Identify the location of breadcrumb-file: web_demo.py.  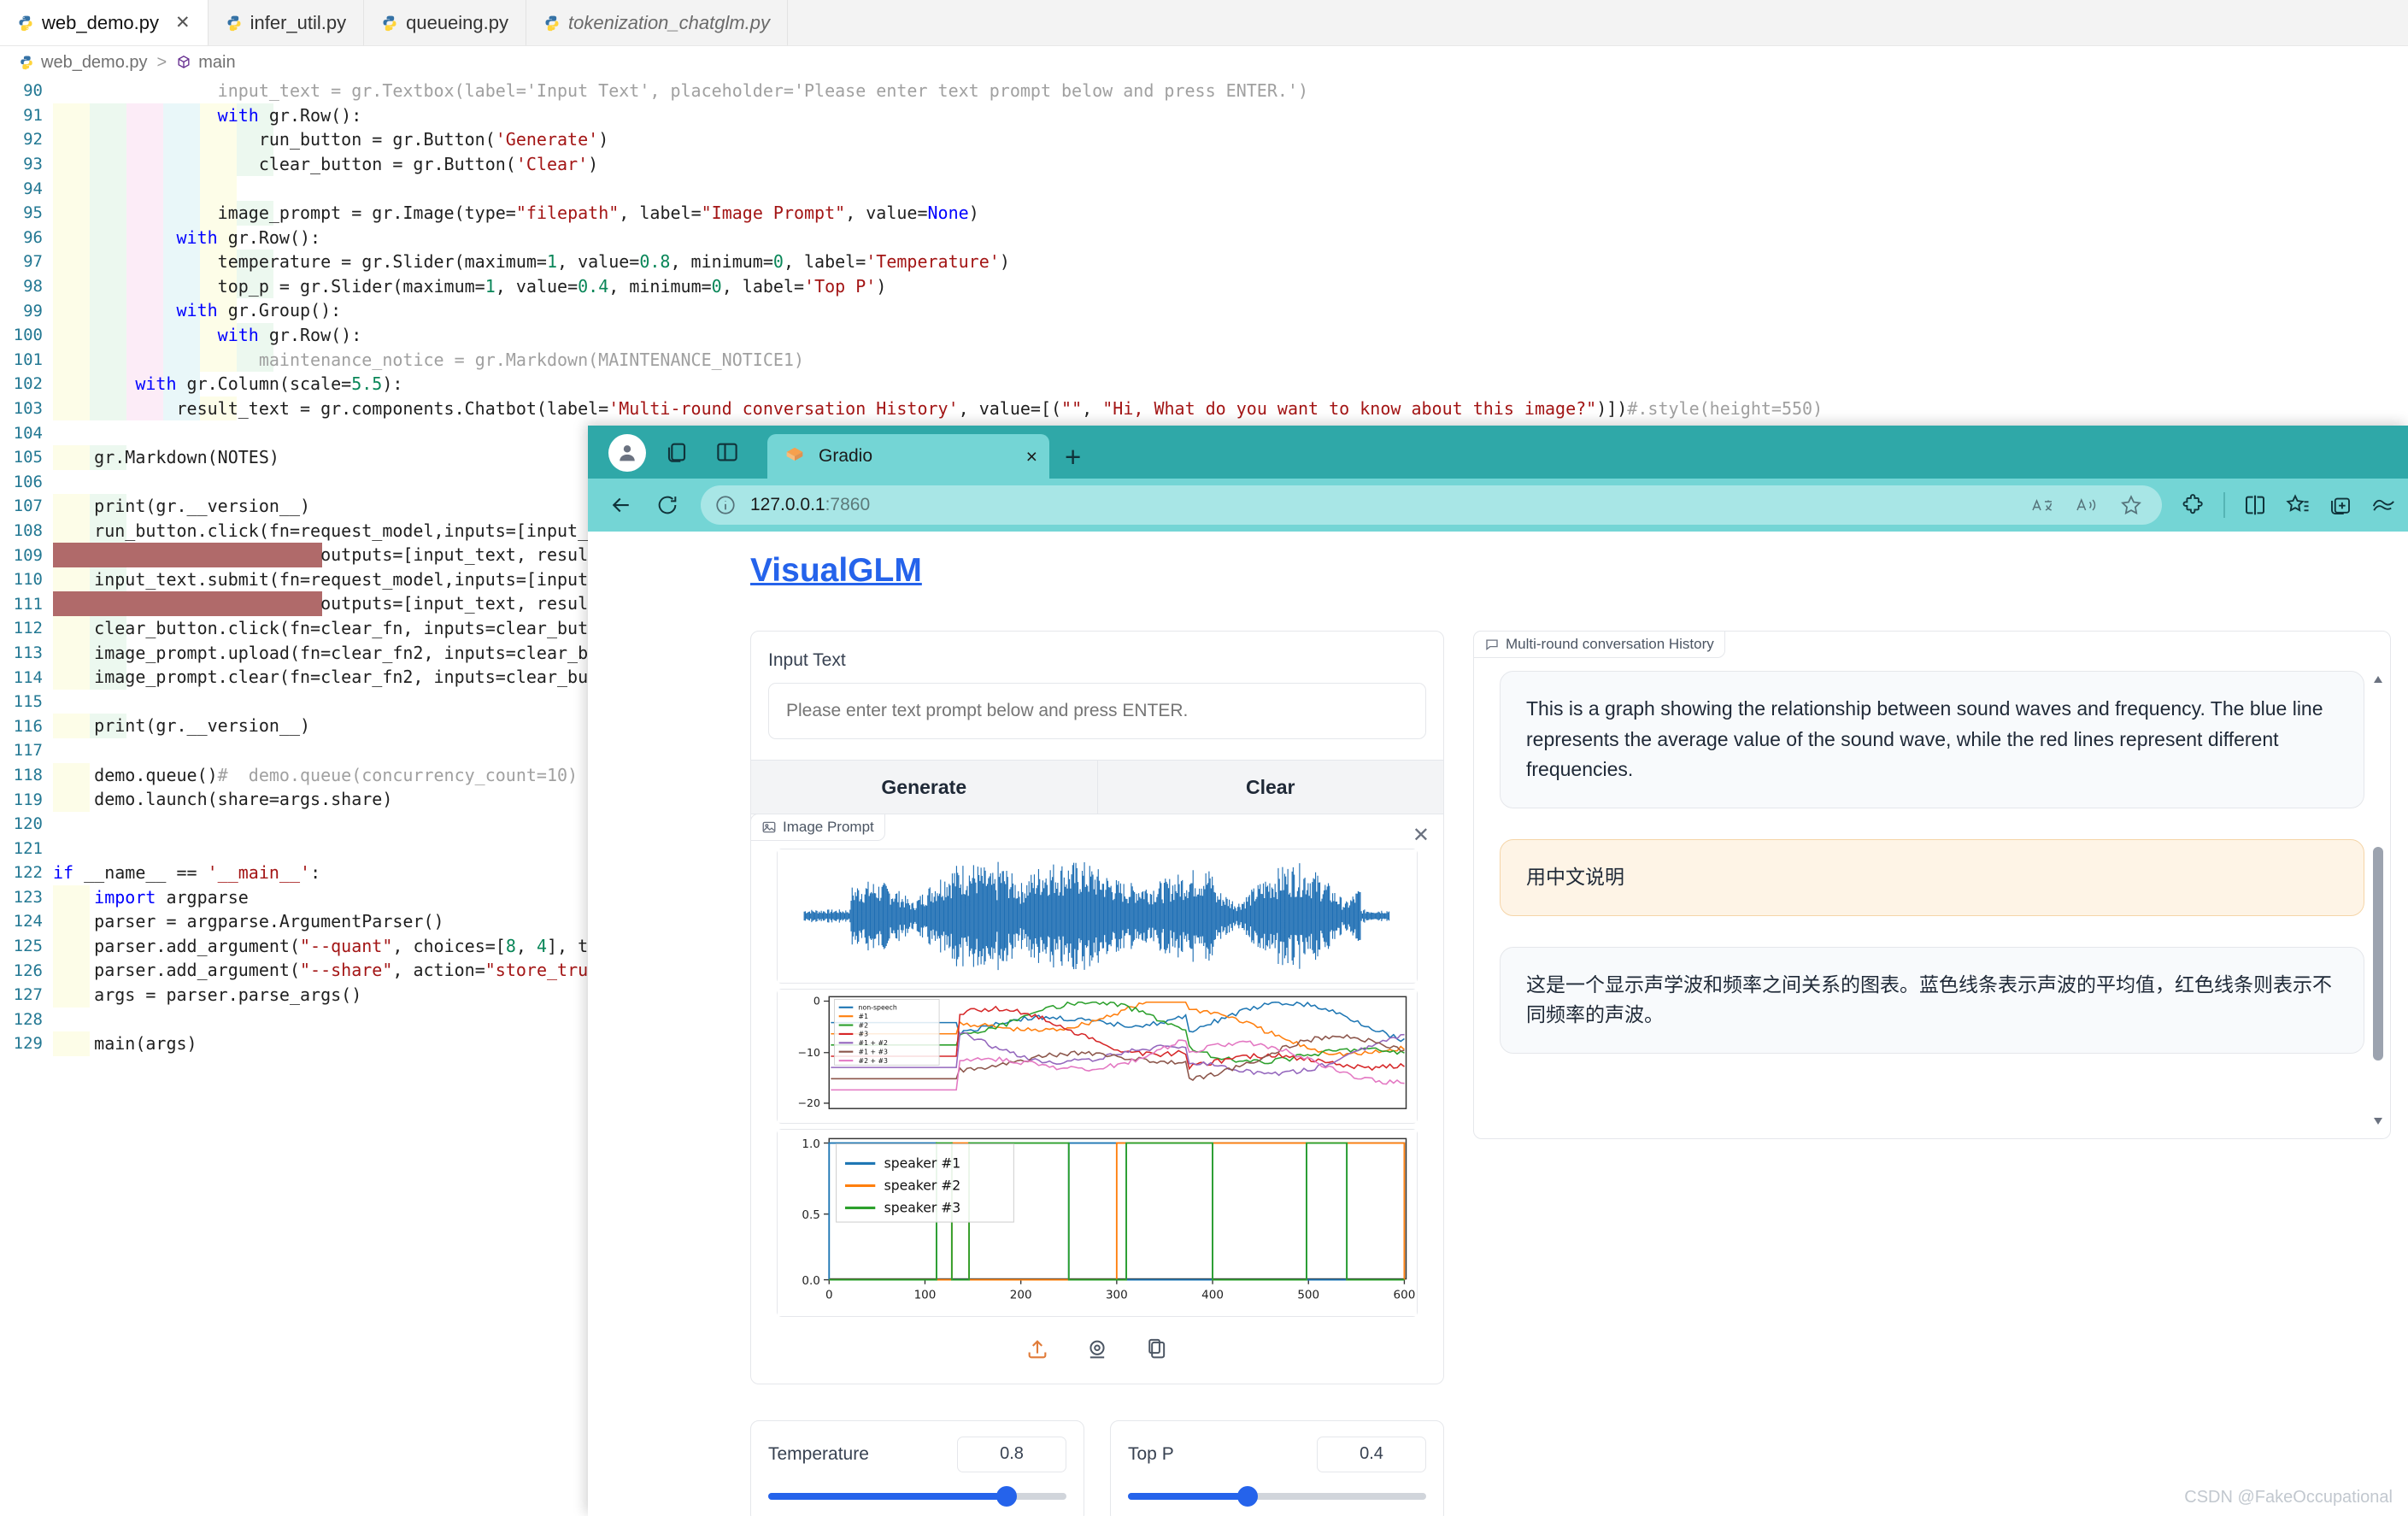
(94, 63).